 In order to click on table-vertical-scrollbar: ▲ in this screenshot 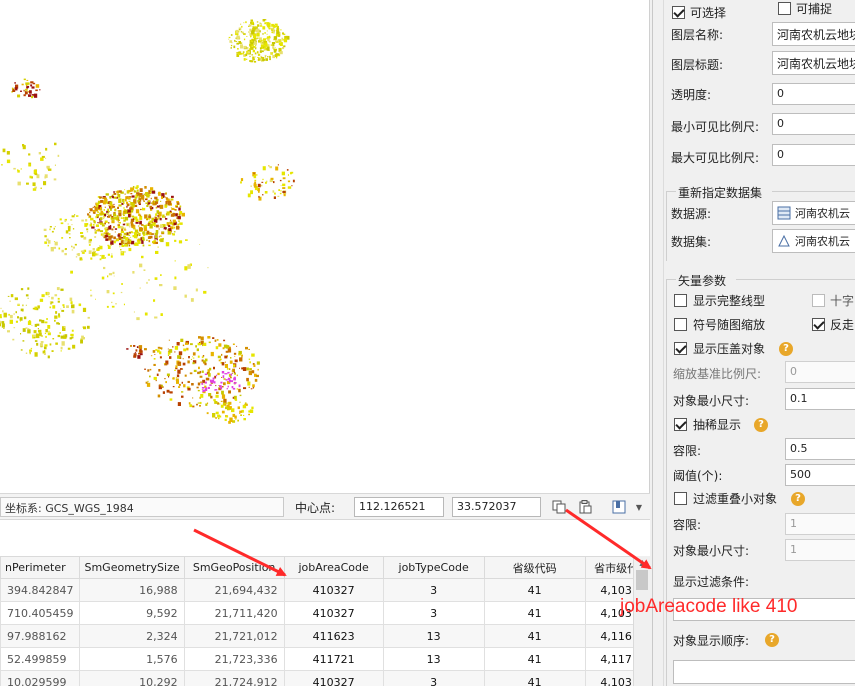, I will do `click(641, 621)`.